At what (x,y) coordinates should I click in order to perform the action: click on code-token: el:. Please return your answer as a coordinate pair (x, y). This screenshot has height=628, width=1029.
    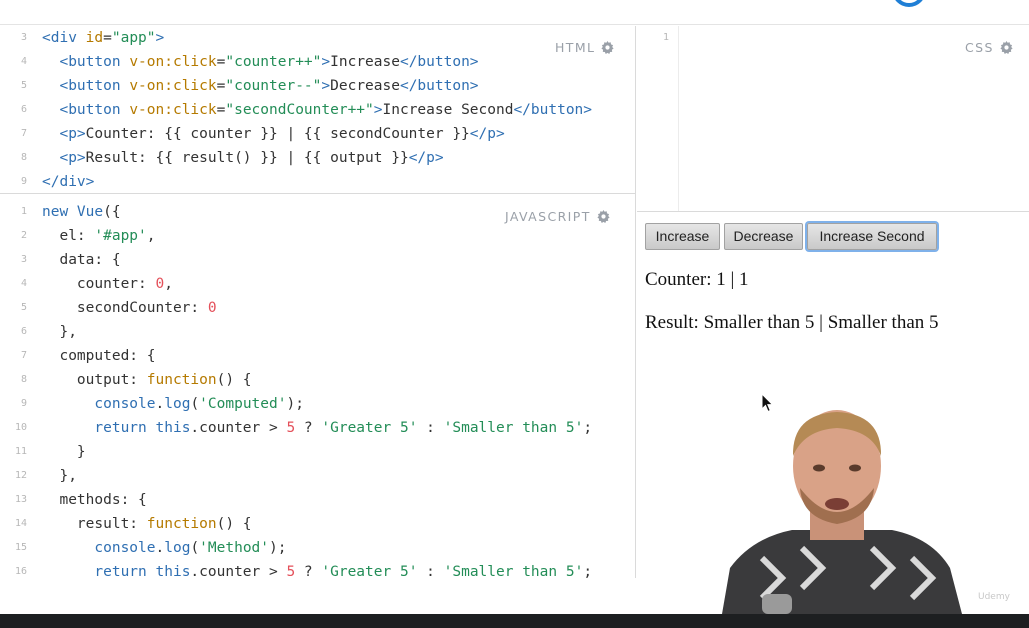
    Looking at the image, I should click on (68, 236).